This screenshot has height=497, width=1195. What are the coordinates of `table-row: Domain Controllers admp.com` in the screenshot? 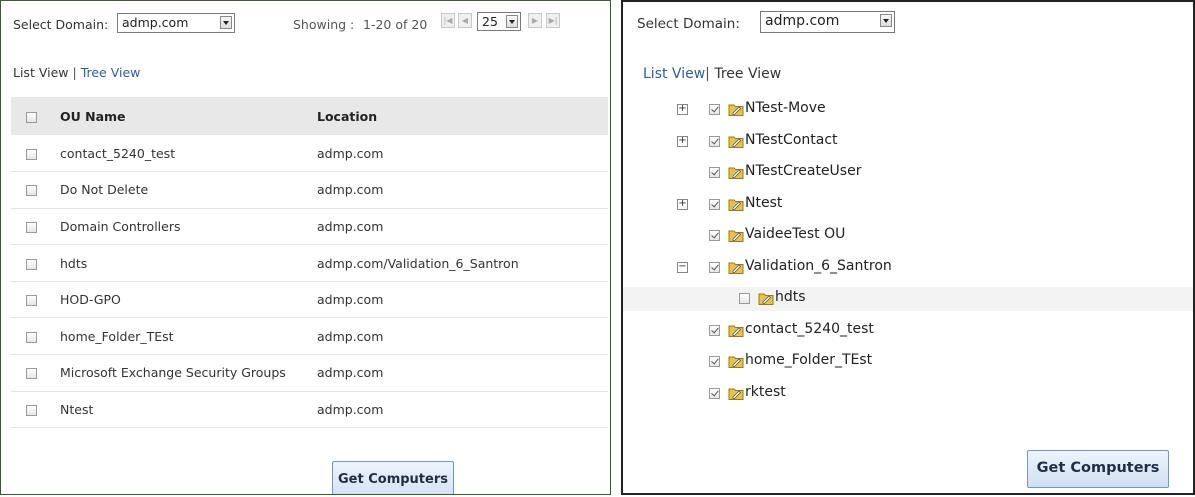 It's located at (309, 226).